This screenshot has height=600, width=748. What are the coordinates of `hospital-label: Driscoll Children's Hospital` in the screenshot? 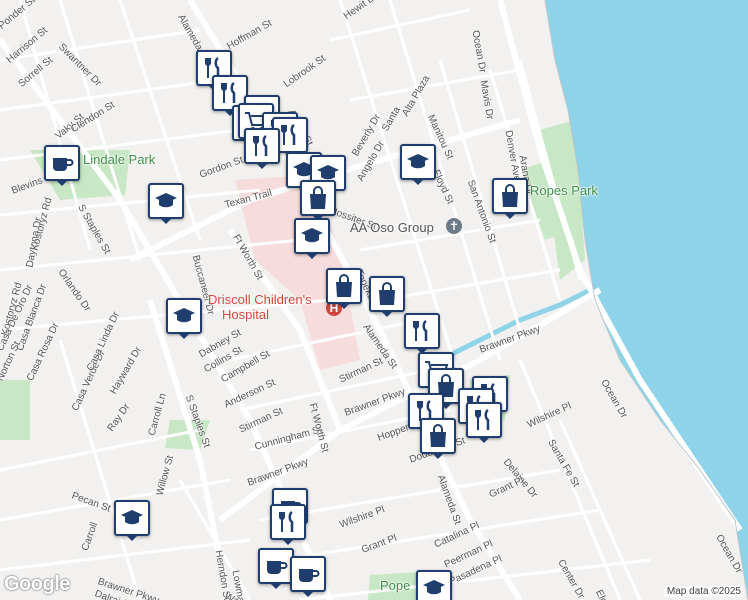 It's located at (260, 307).